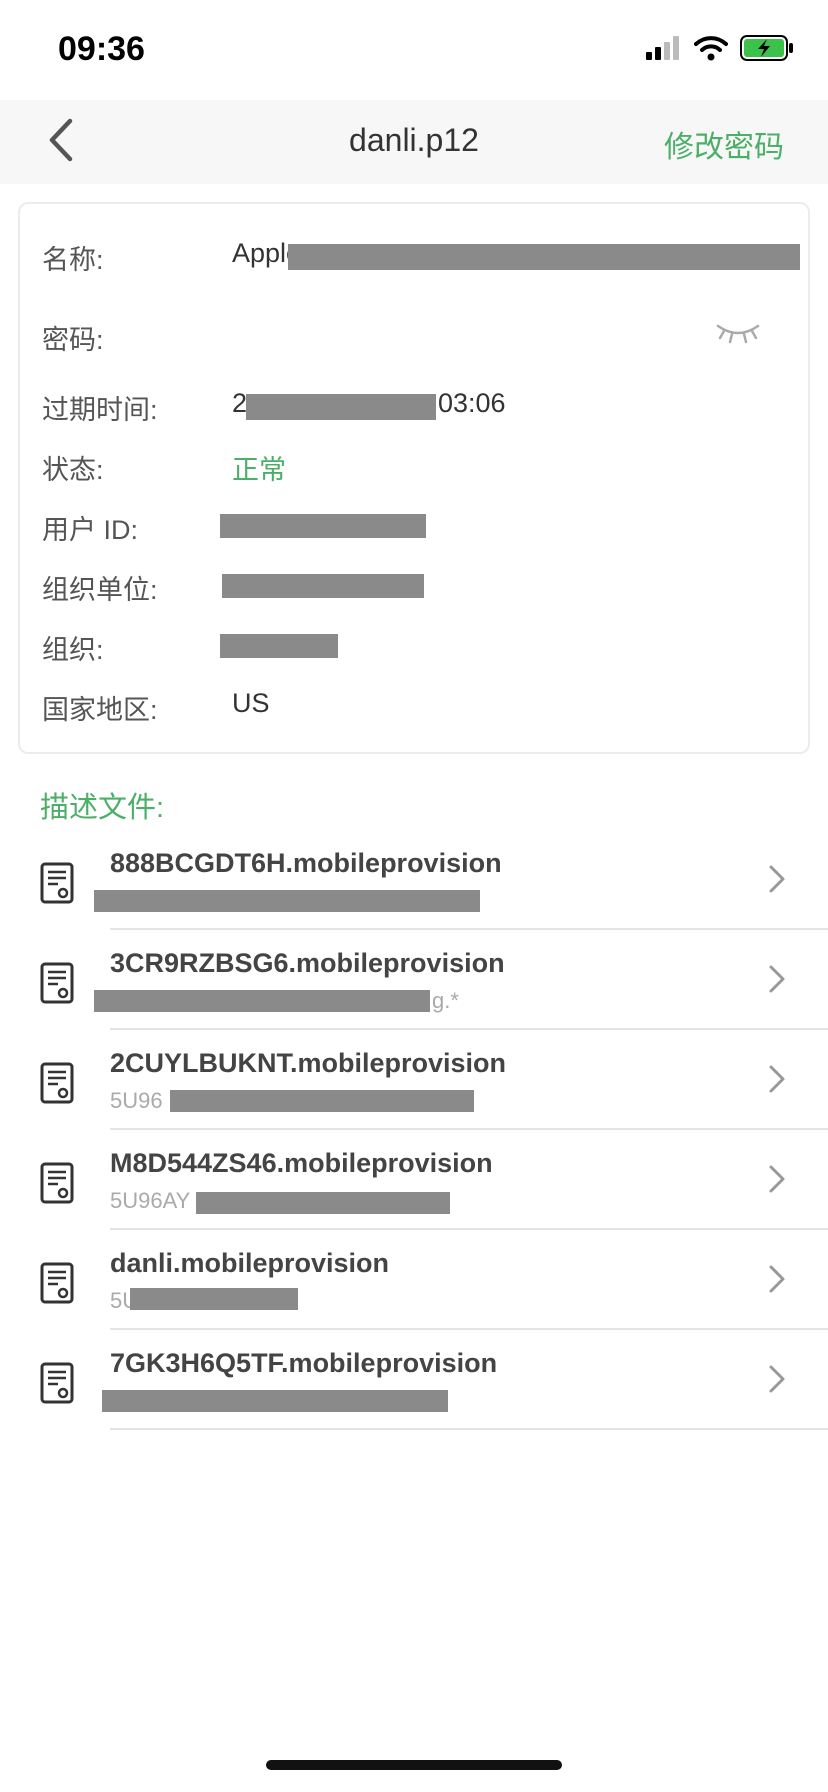 The height and width of the screenshot is (1792, 828). Describe the element at coordinates (738, 336) in the screenshot. I see `eye-closed-icon` at that location.